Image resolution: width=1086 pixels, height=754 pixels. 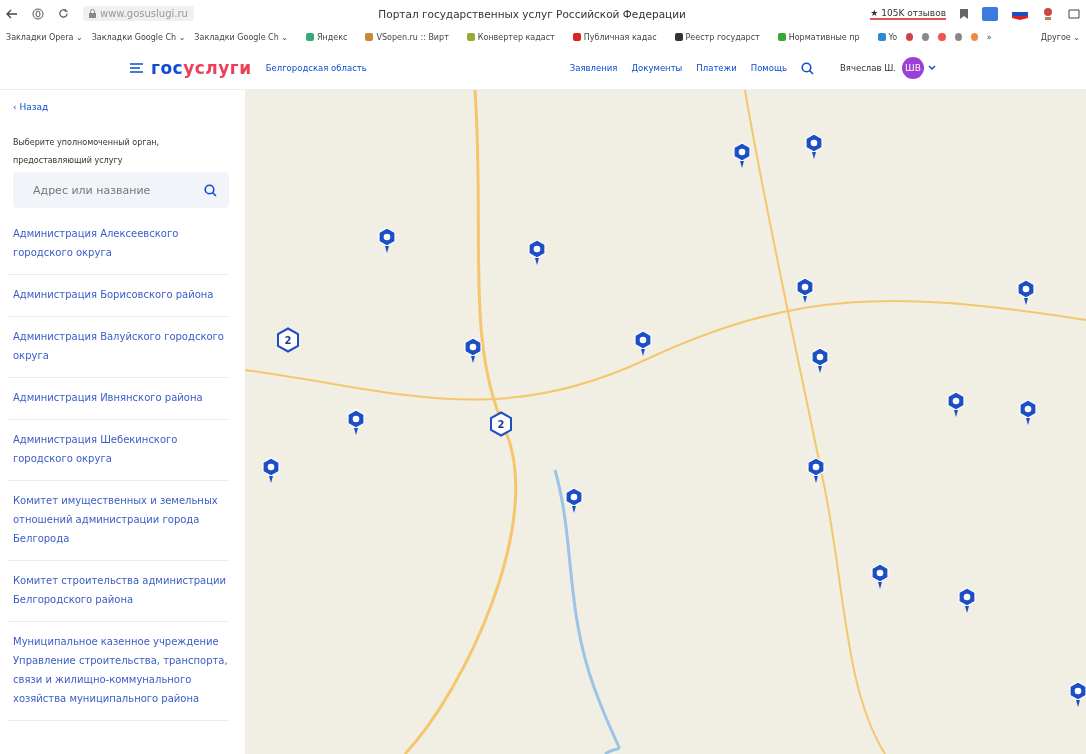 What do you see at coordinates (12, 13) in the screenshot?
I see `back-icon` at bounding box center [12, 13].